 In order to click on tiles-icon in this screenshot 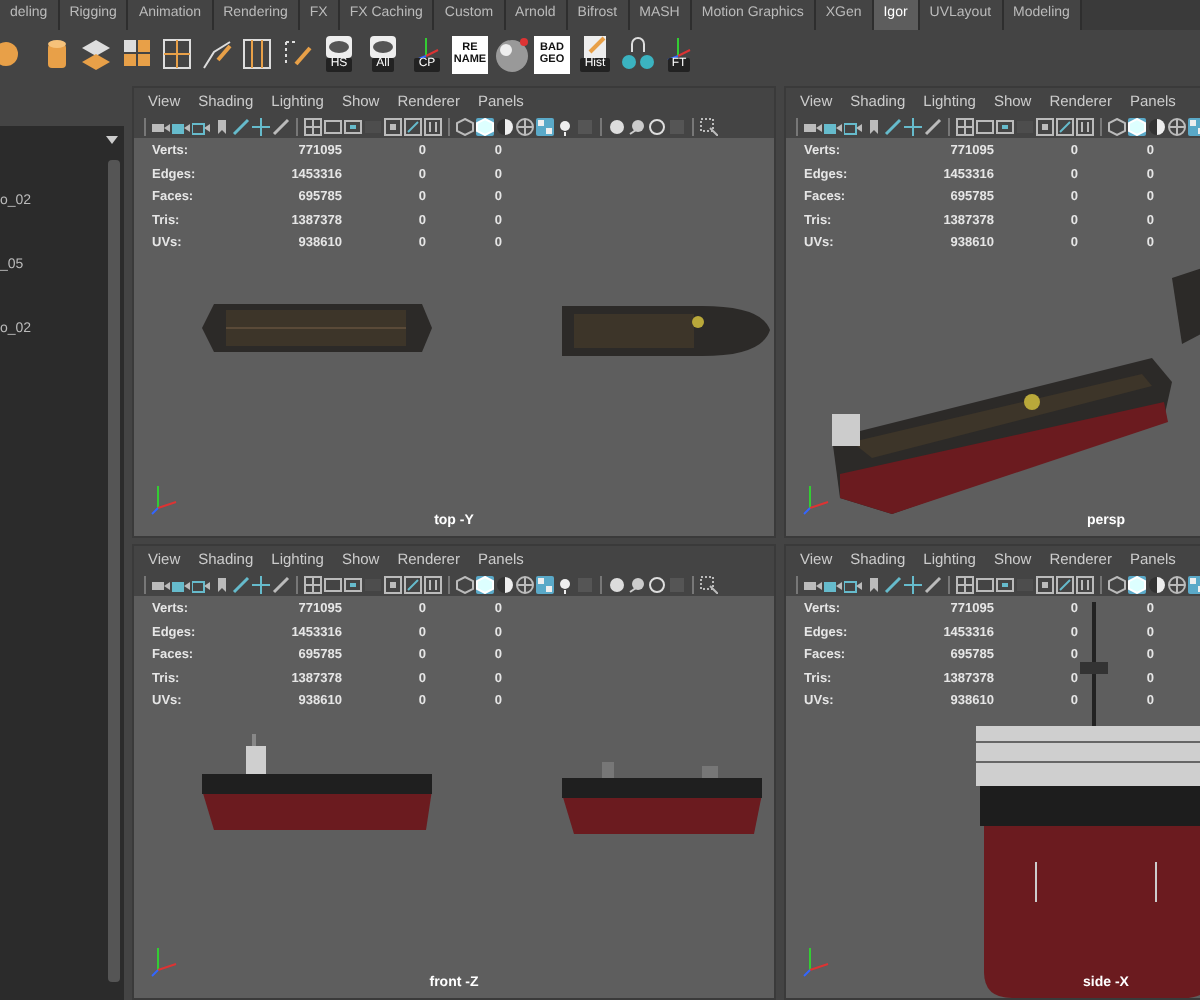, I will do `click(97, 54)`.